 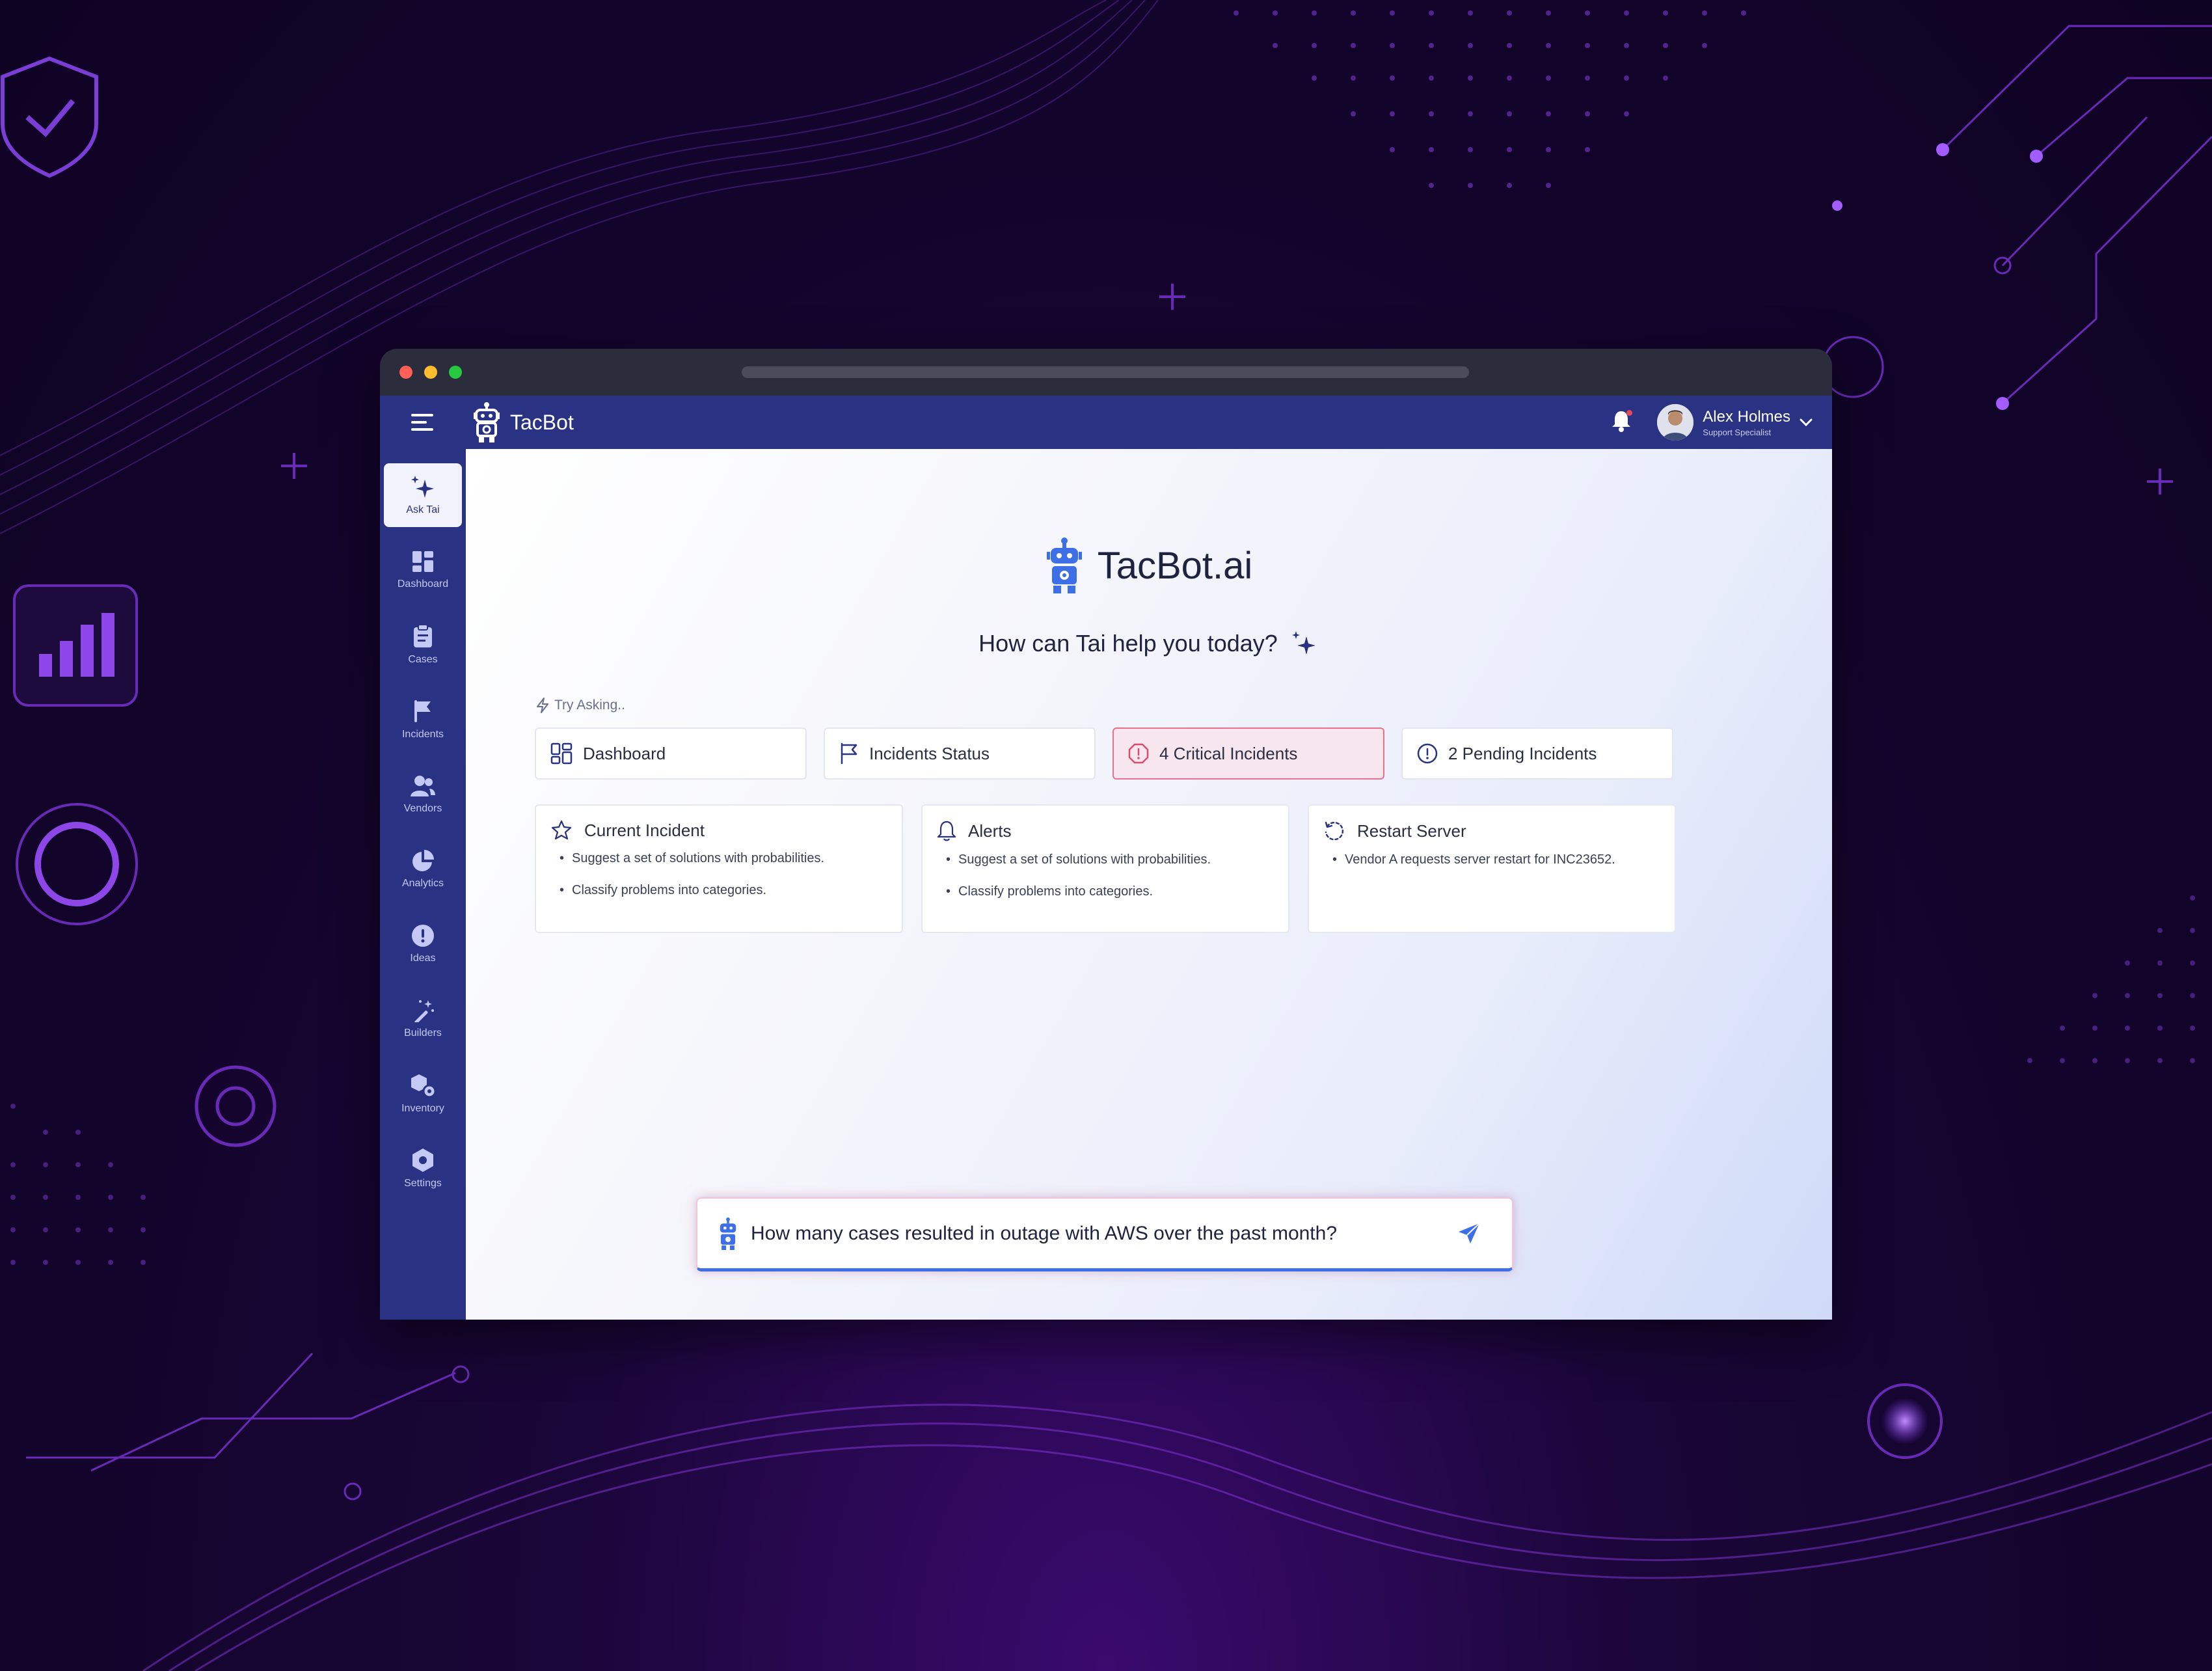 I want to click on sidebar-item-dashboard: Dashboard, so click(x=423, y=570).